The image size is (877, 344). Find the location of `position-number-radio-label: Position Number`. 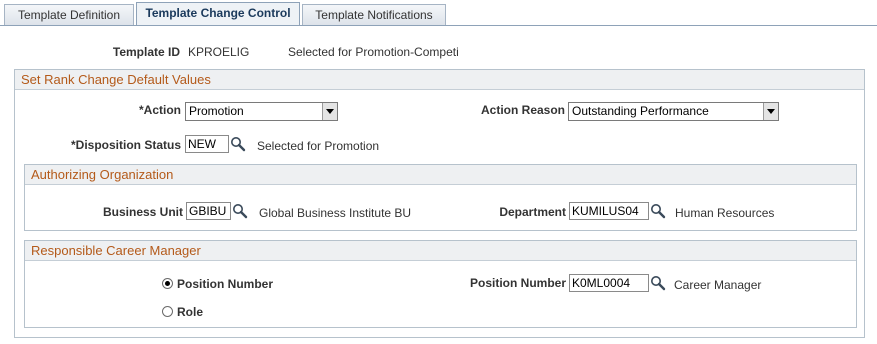

position-number-radio-label: Position Number is located at coordinates (225, 284).